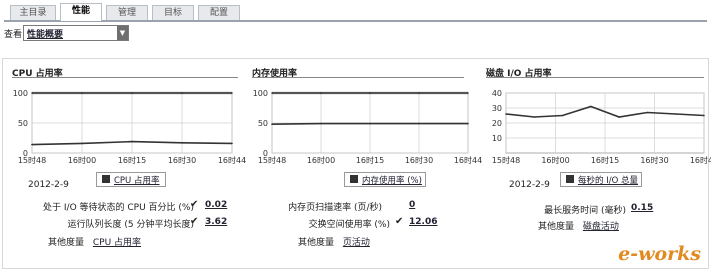 The image size is (711, 271). Describe the element at coordinates (137, 181) in the screenshot. I see `cpu-legend-label: CPU 占用率` at that location.